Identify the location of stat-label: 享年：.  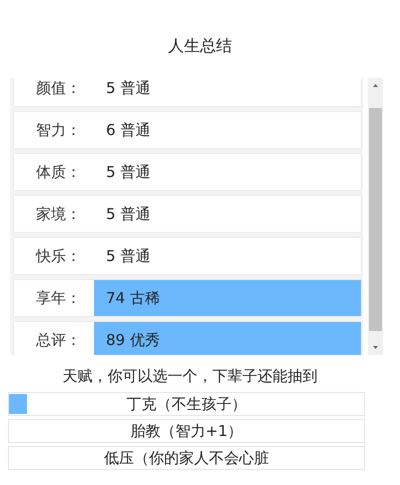
(58, 298).